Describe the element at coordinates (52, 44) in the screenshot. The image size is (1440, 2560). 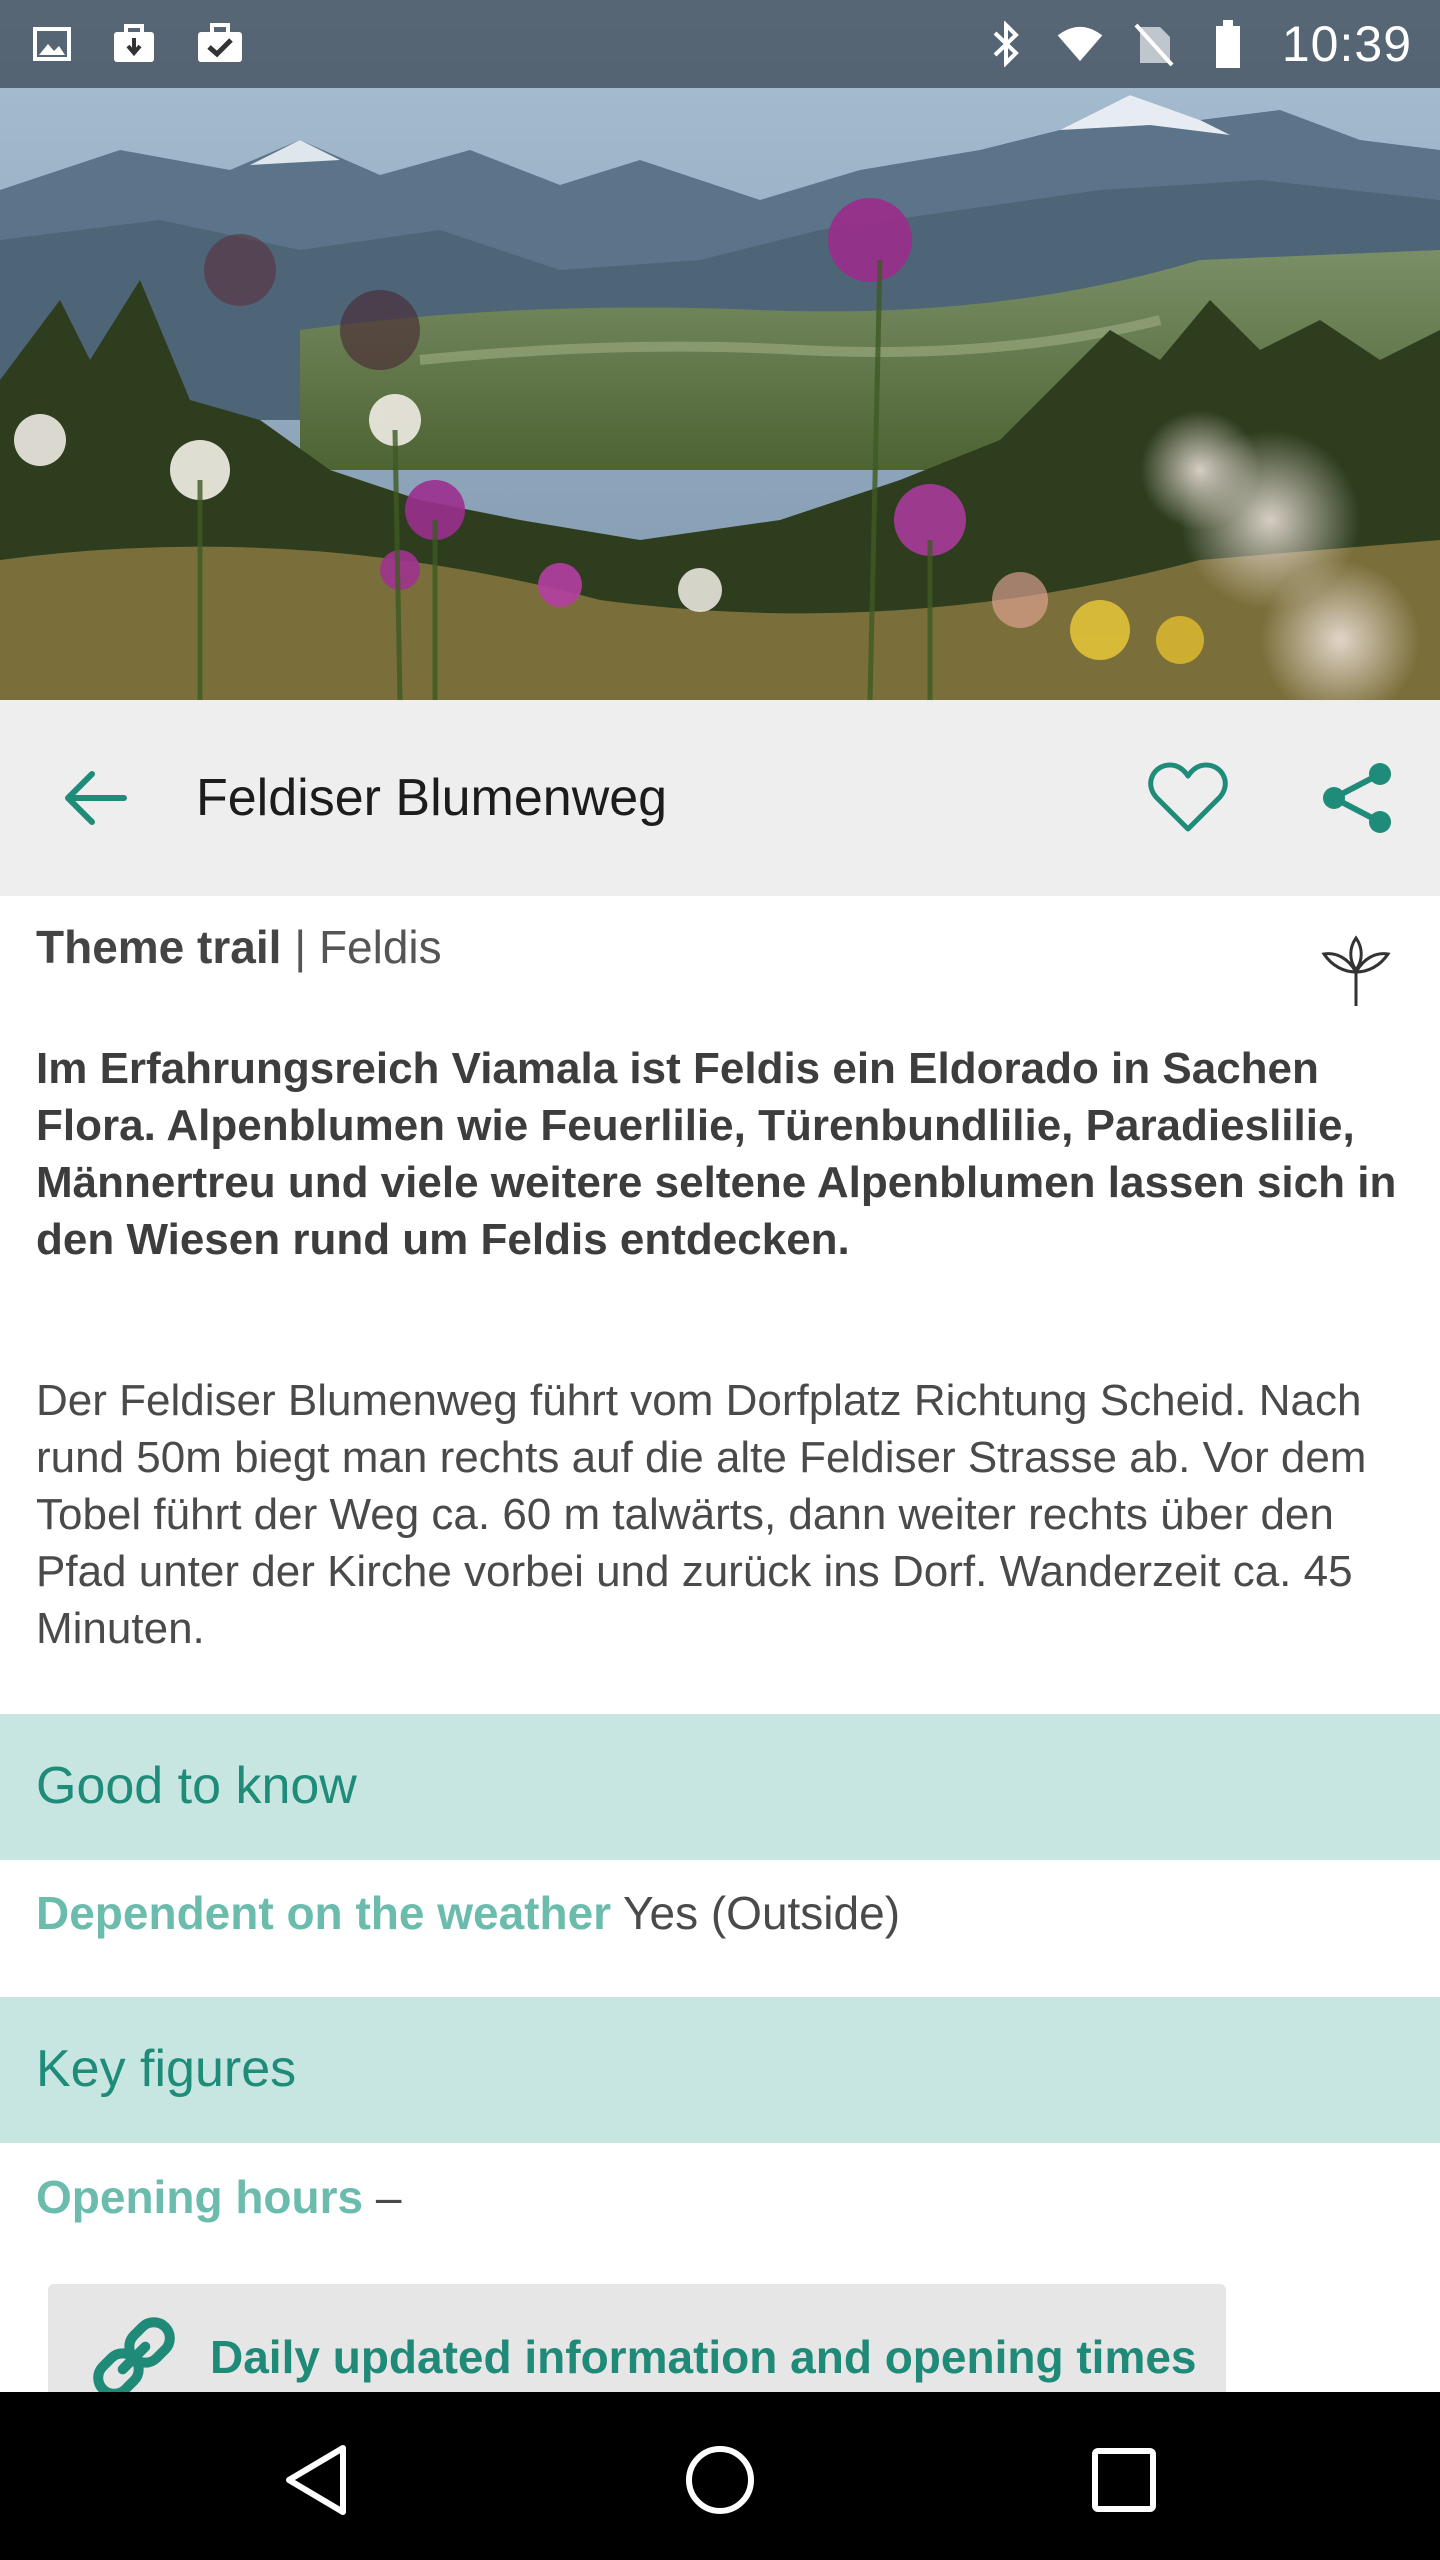
I see `image-icon` at that location.